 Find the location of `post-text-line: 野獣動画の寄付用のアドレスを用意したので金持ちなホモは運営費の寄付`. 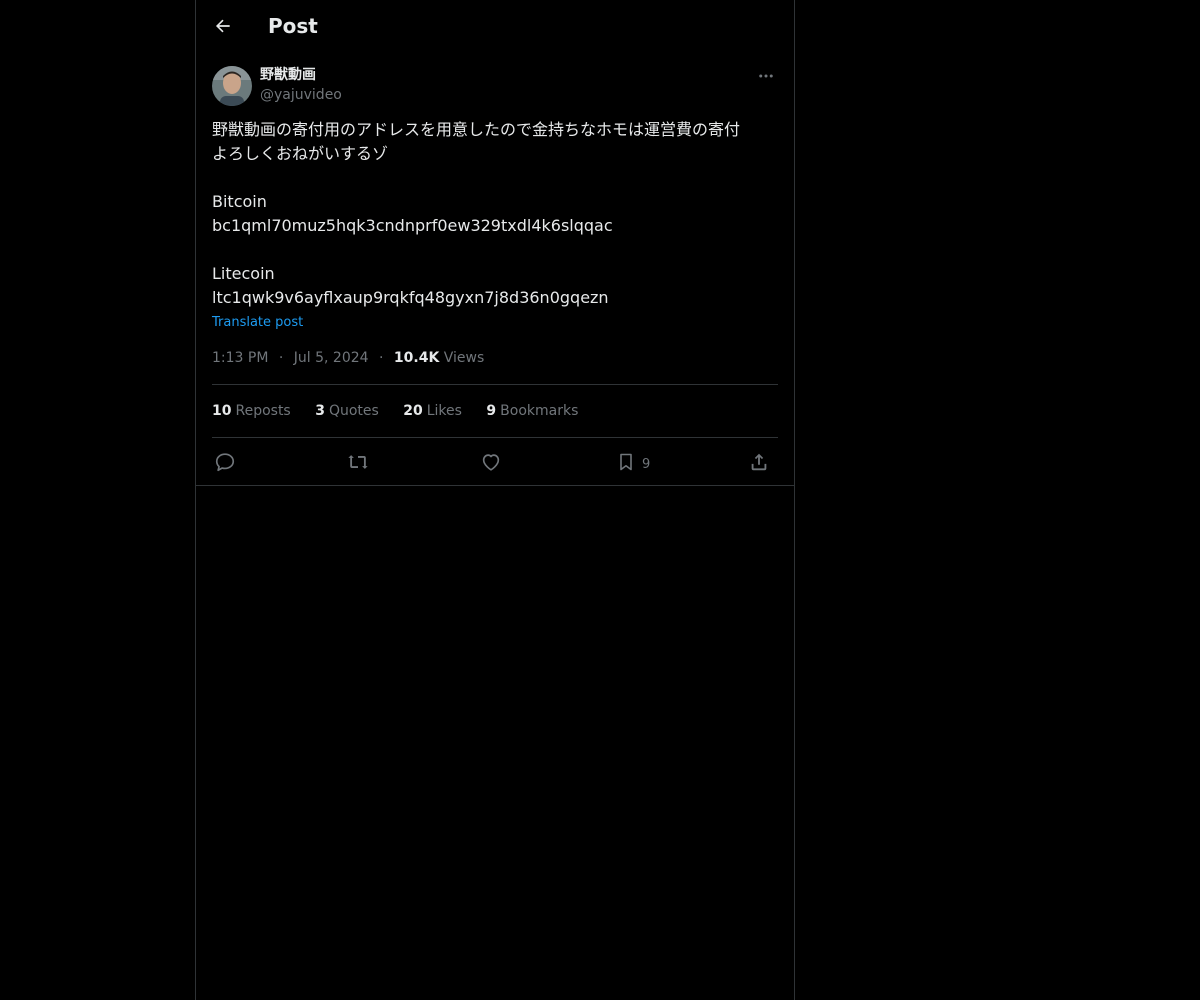

post-text-line: 野獣動画の寄付用のアドレスを用意したので金持ちなホモは運営費の寄付 is located at coordinates (476, 129).